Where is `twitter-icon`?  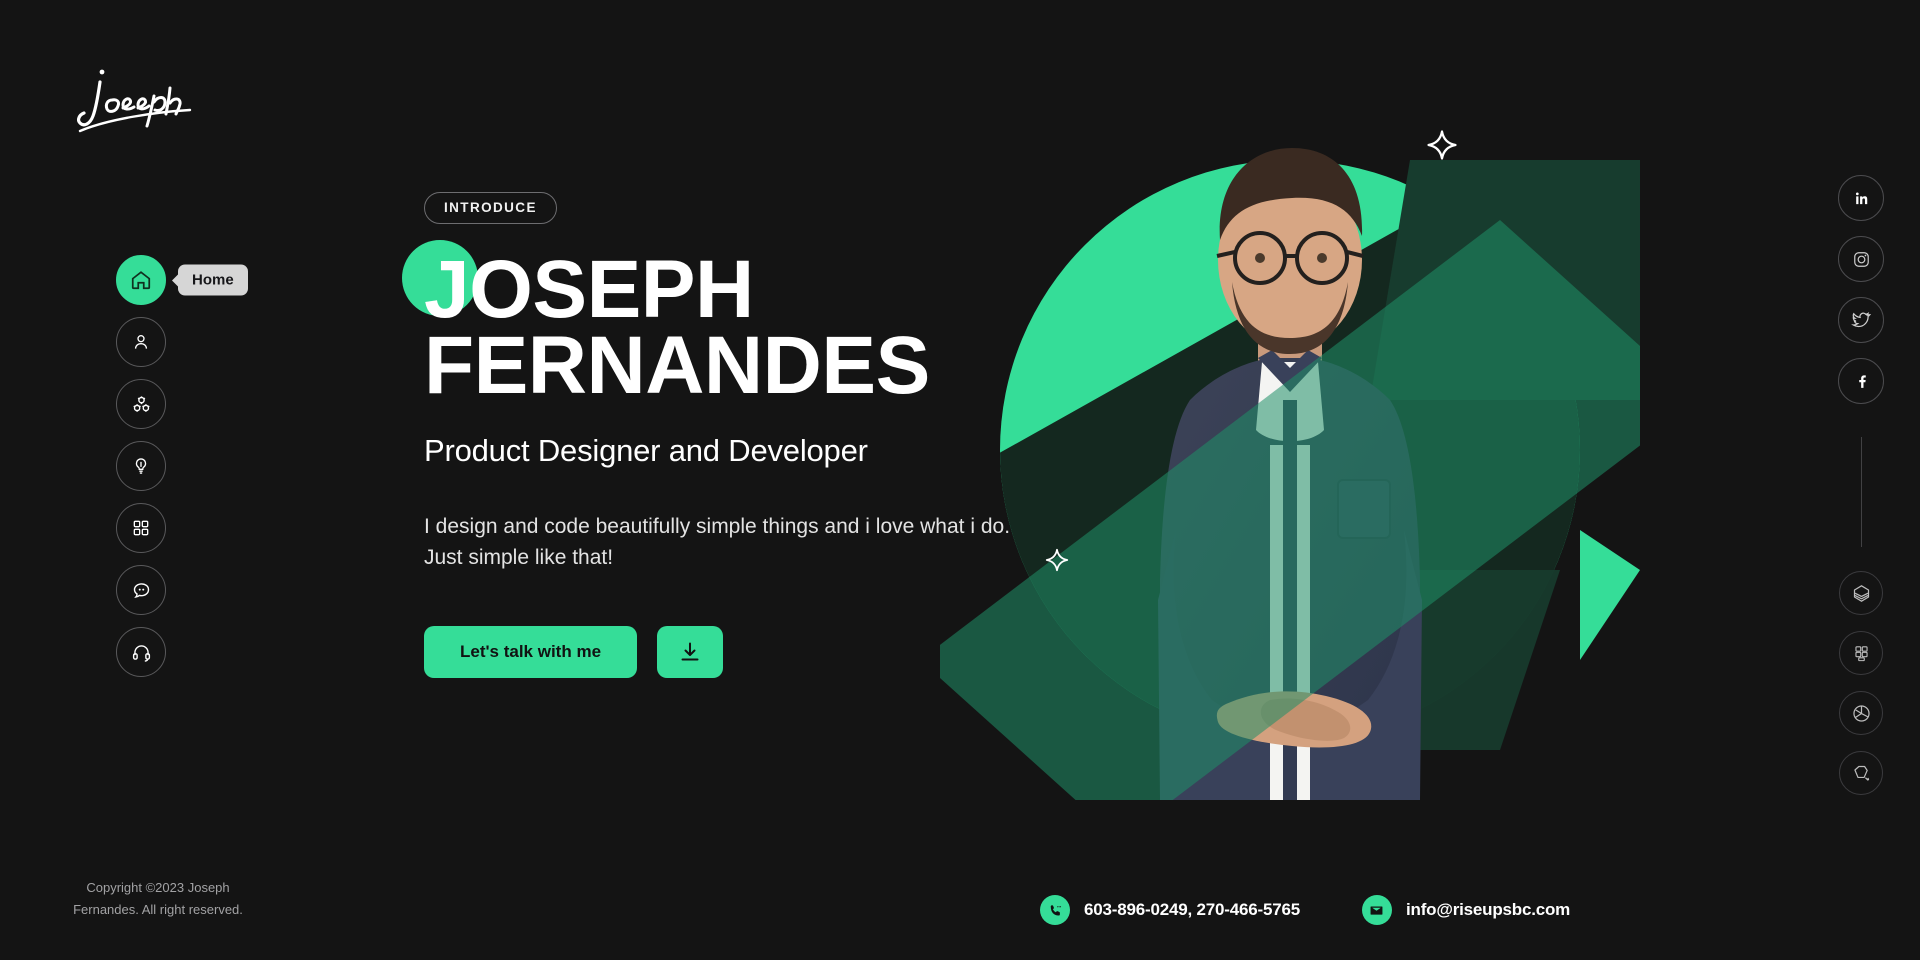
twitter-icon is located at coordinates (1861, 320).